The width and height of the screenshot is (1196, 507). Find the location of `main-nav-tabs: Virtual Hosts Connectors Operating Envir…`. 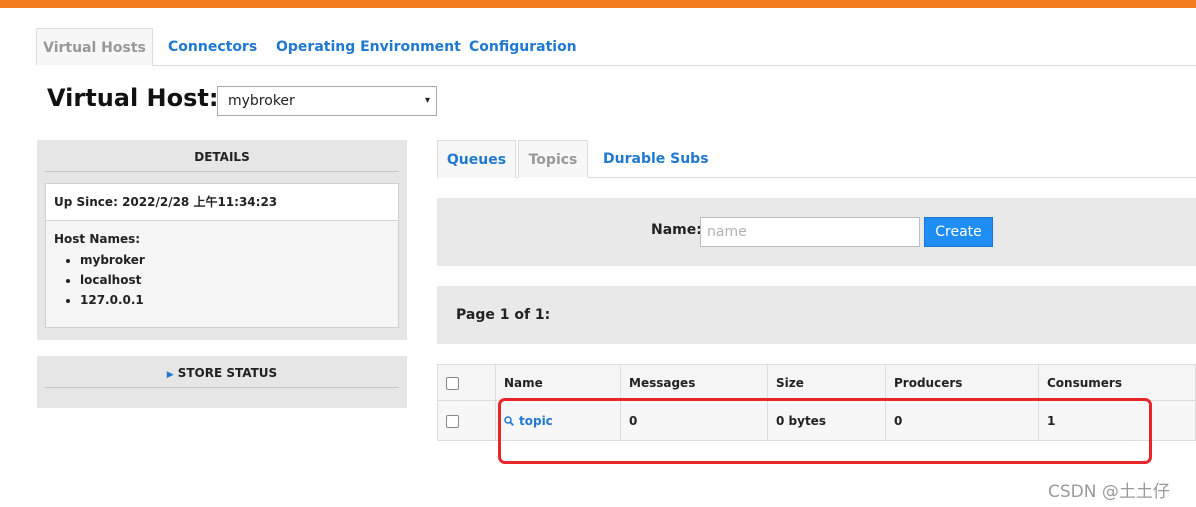

main-nav-tabs: Virtual Hosts Connectors Operating Envir… is located at coordinates (616, 47).